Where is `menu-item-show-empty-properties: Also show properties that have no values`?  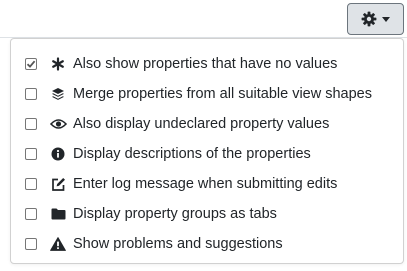 menu-item-show-empty-properties: Also show properties that have no values is located at coordinates (181, 64).